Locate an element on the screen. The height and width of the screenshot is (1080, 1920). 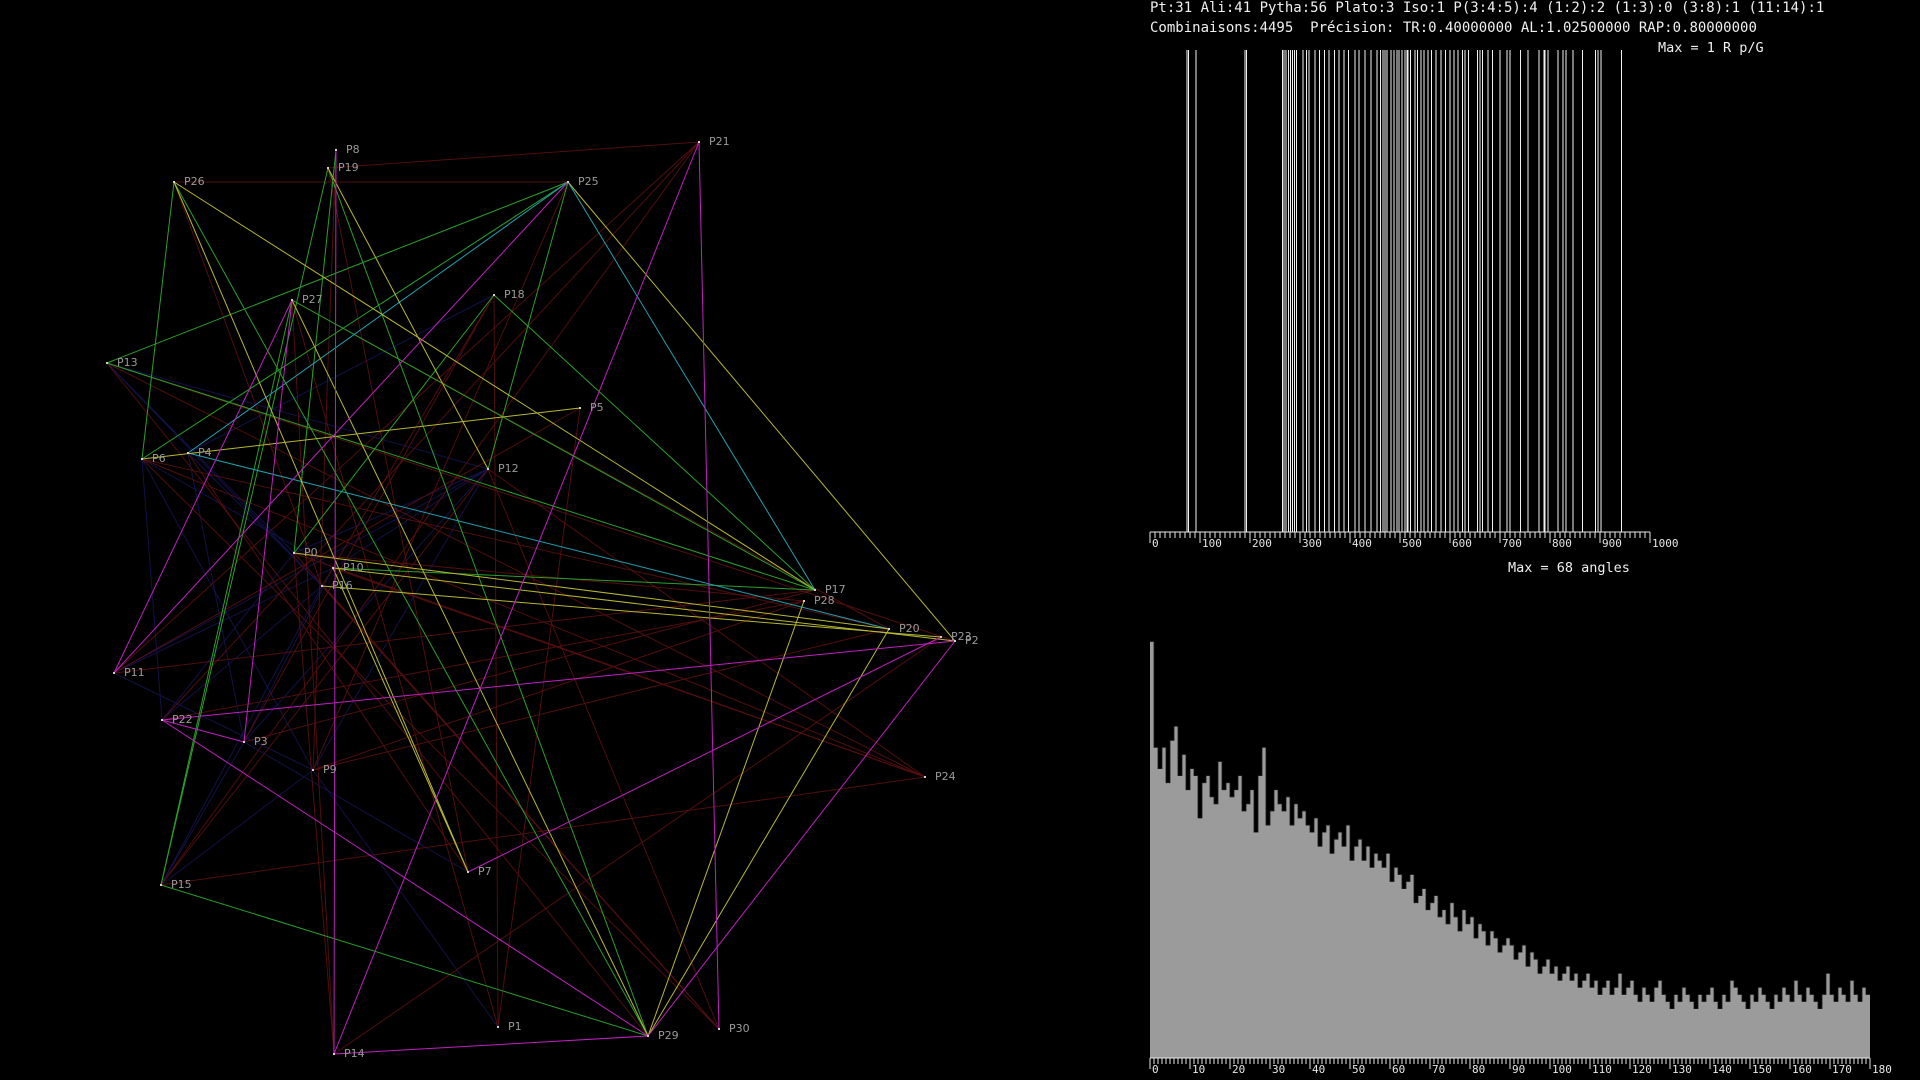
point-label: P7 is located at coordinates (485, 871).